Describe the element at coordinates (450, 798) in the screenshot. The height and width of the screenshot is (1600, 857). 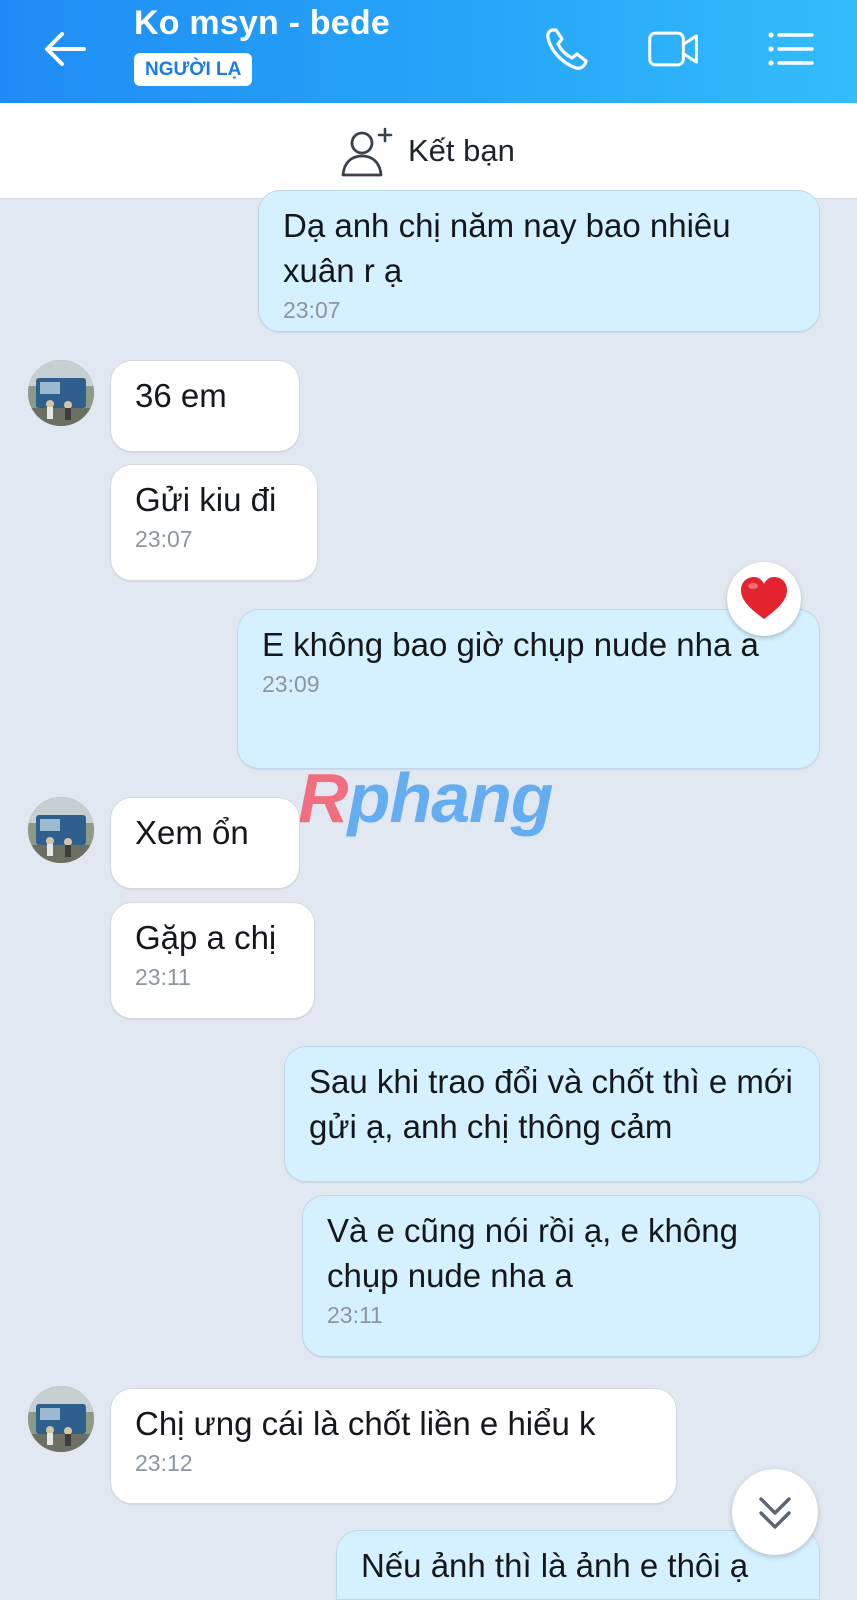
I see `watermark-rest: phang` at that location.